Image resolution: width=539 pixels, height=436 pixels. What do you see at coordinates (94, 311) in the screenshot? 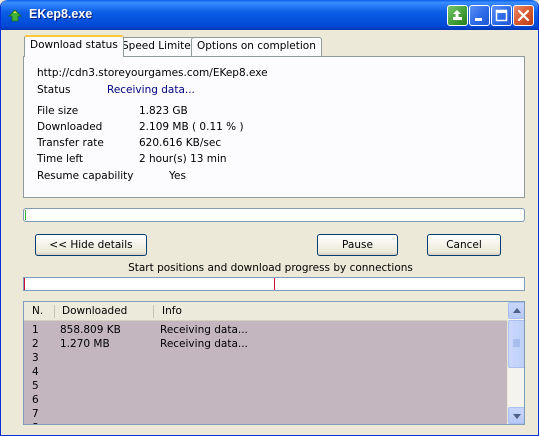
I see `column-header-downloaded: Downloaded` at bounding box center [94, 311].